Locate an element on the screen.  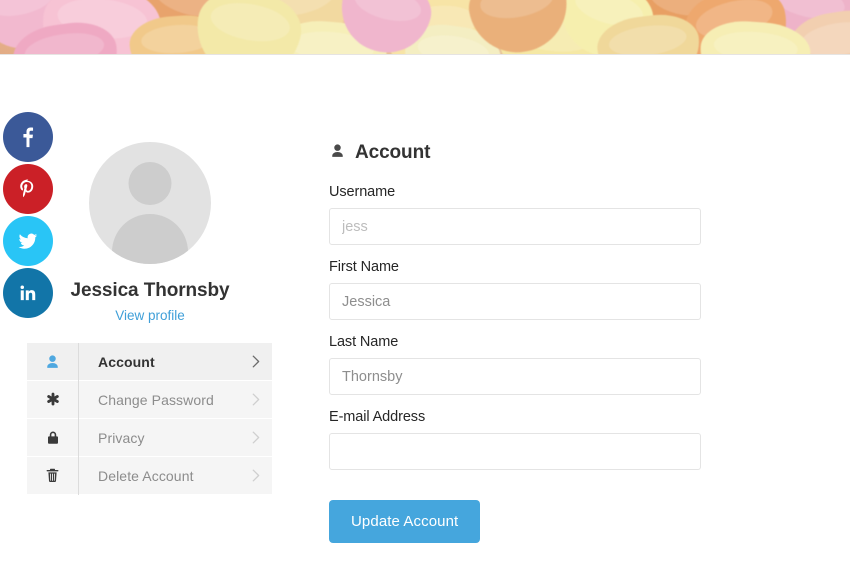
field-label-username: Username is located at coordinates (362, 192).